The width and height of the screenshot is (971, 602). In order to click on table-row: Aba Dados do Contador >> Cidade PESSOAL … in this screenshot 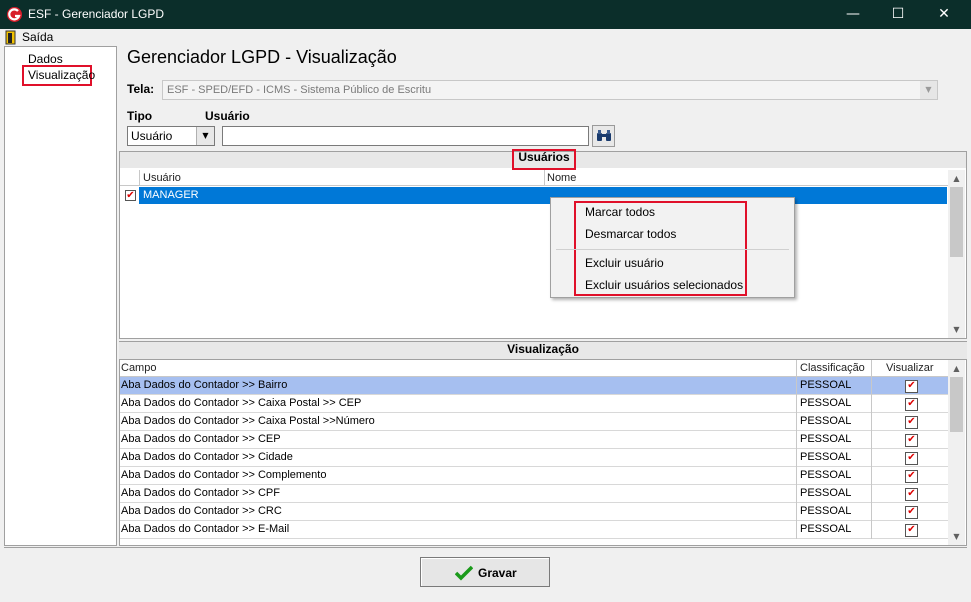, I will do `click(534, 458)`.